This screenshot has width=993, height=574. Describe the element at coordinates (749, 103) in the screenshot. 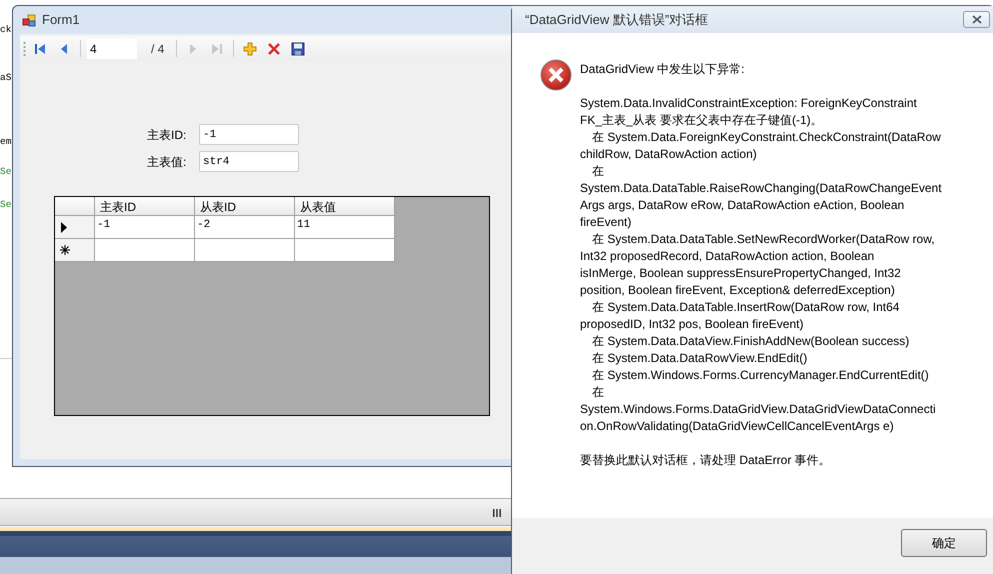

I see `error-text-line: System.Data.InvalidConstraintException: ForeignKeyConstraint` at that location.